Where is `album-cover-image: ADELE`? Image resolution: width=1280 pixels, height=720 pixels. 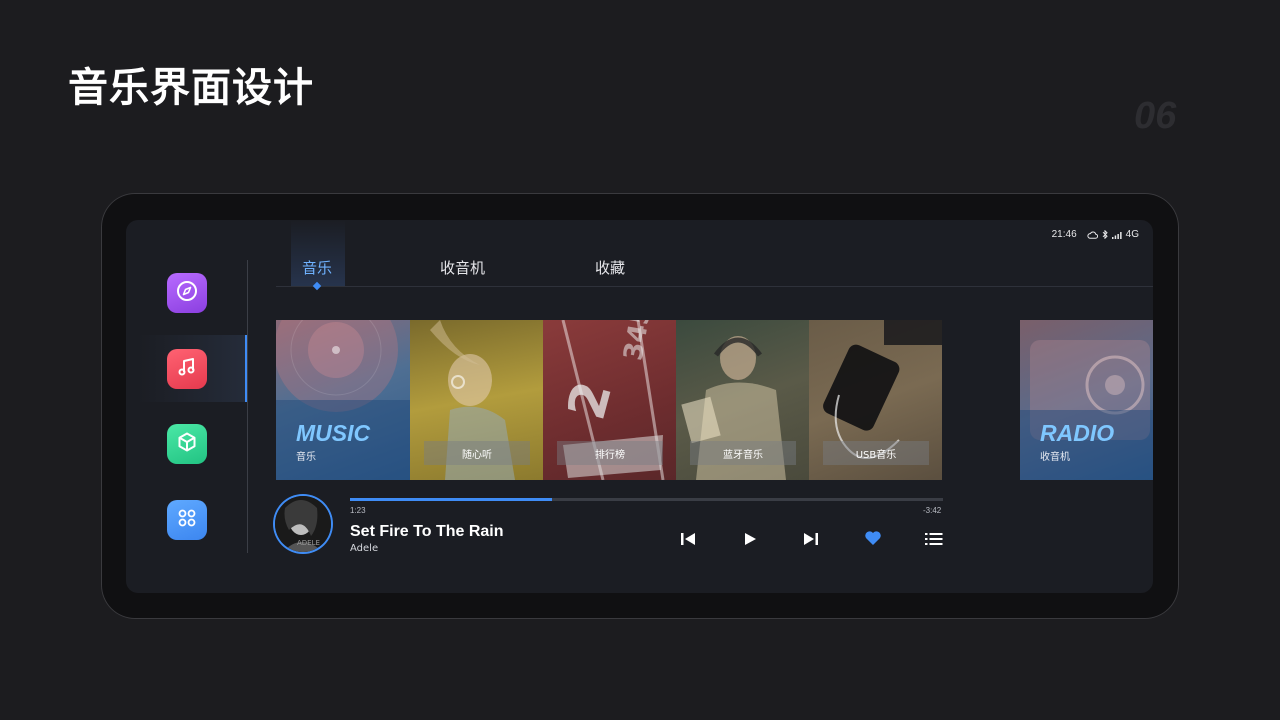 album-cover-image: ADELE is located at coordinates (303, 524).